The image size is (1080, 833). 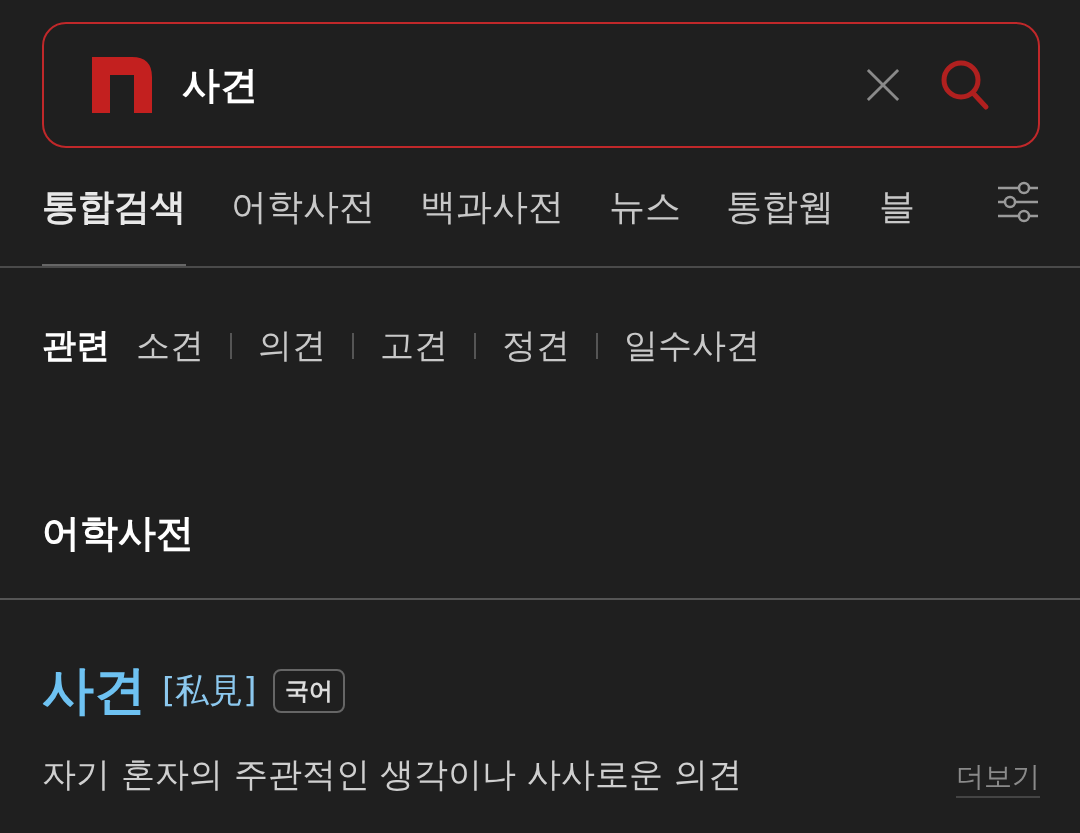 I want to click on related-link: 일수사견, so click(x=692, y=346).